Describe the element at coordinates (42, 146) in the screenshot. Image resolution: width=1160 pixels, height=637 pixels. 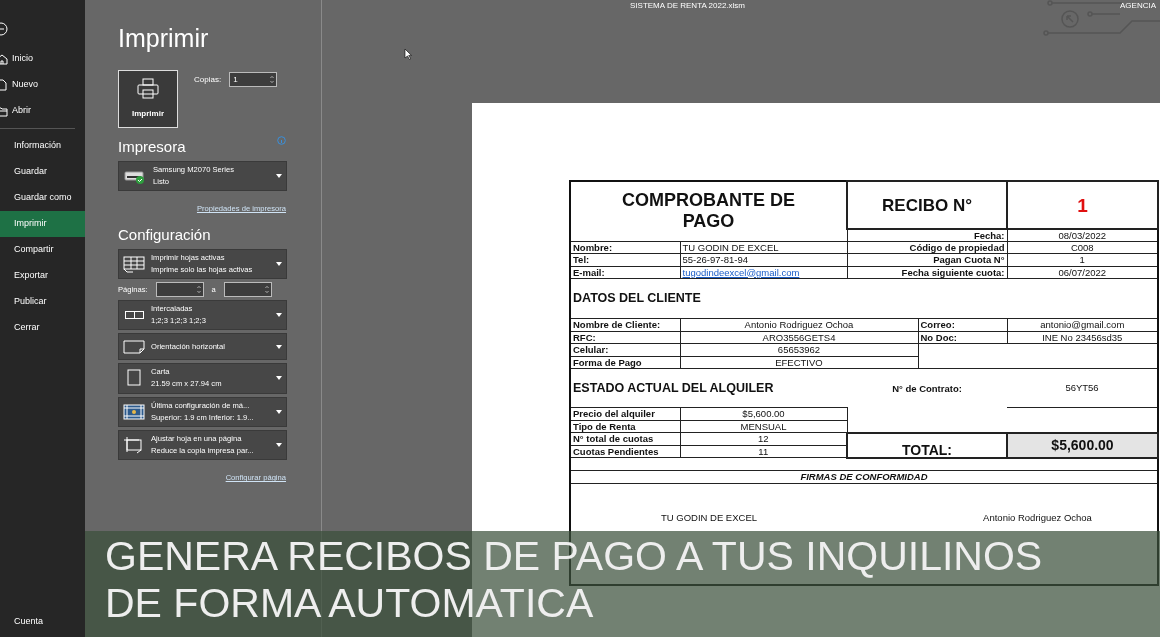
I see `nav-item: Información` at that location.